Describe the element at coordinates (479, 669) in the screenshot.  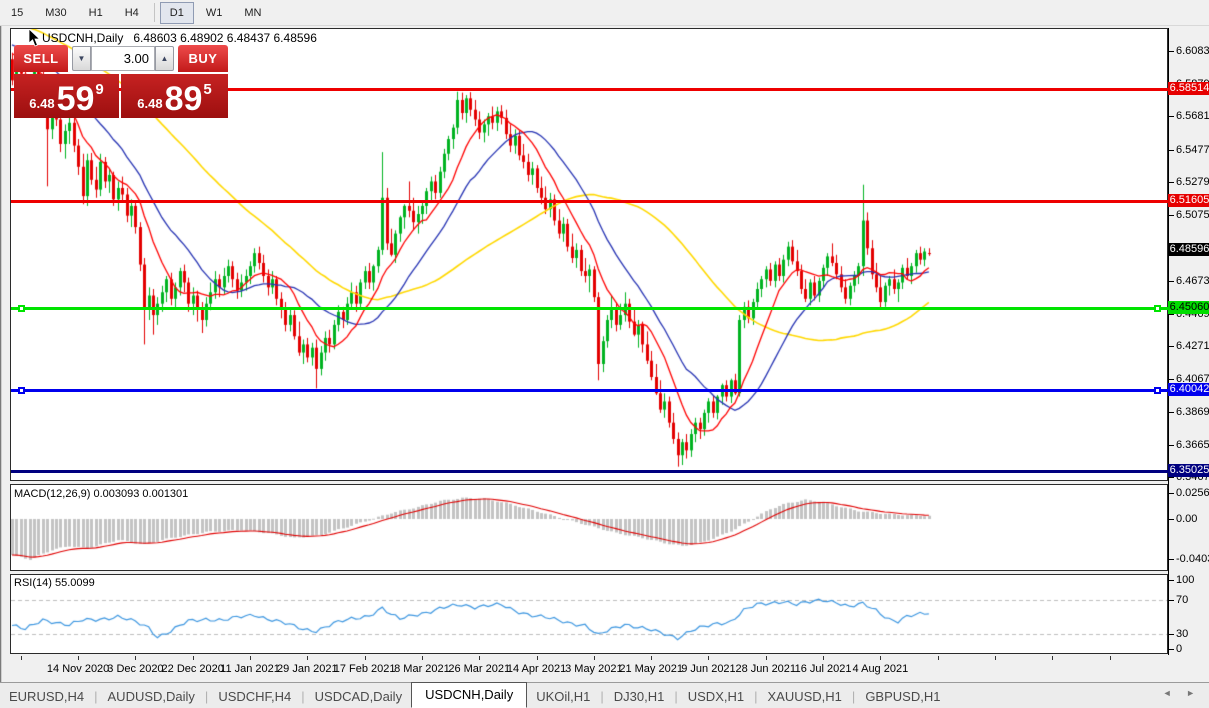
I see `date-label: 26 Mar 2021` at that location.